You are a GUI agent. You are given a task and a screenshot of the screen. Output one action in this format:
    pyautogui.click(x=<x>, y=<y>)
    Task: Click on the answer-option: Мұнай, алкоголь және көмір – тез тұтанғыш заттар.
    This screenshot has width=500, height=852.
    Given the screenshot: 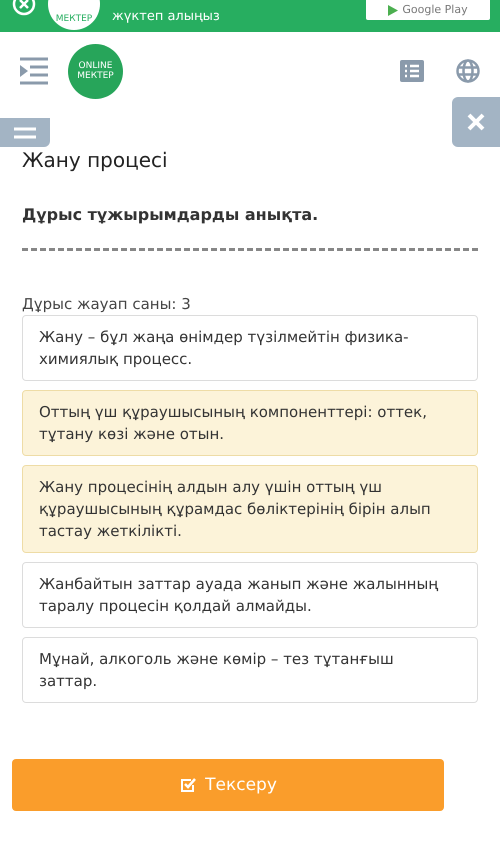 What is the action you would take?
    pyautogui.click(x=250, y=670)
    